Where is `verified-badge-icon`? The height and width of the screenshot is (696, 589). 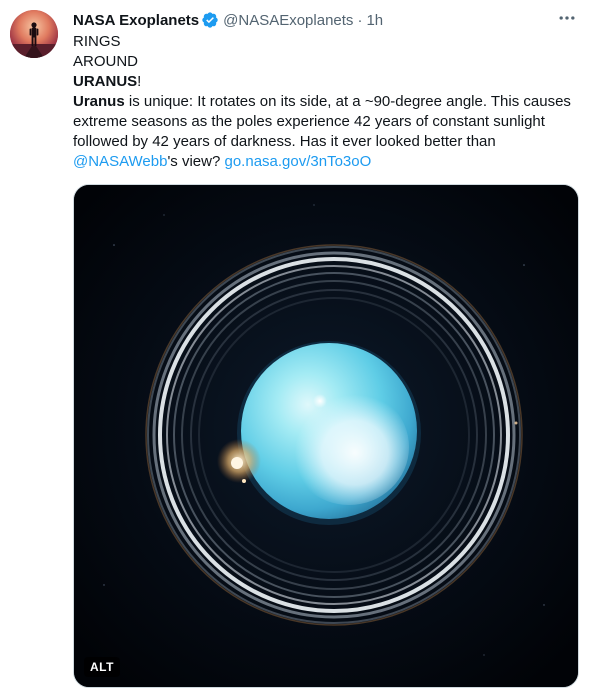
verified-badge-icon is located at coordinates (210, 20).